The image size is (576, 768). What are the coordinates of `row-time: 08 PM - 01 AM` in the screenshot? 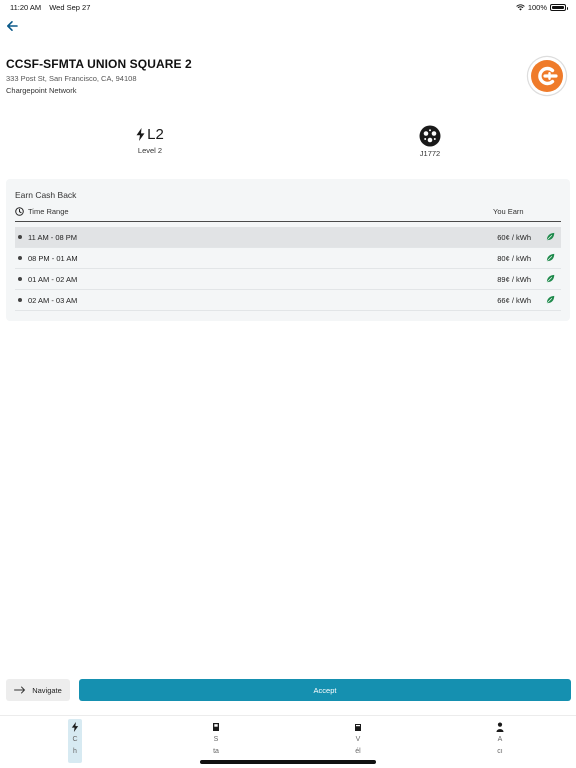 It's located at (53, 258).